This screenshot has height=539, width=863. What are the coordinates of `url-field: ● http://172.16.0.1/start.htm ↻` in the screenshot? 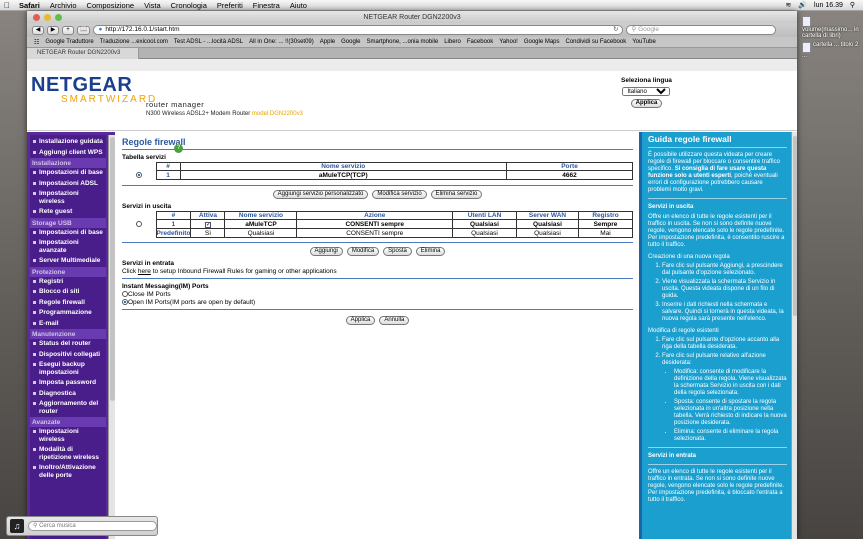 It's located at (358, 30).